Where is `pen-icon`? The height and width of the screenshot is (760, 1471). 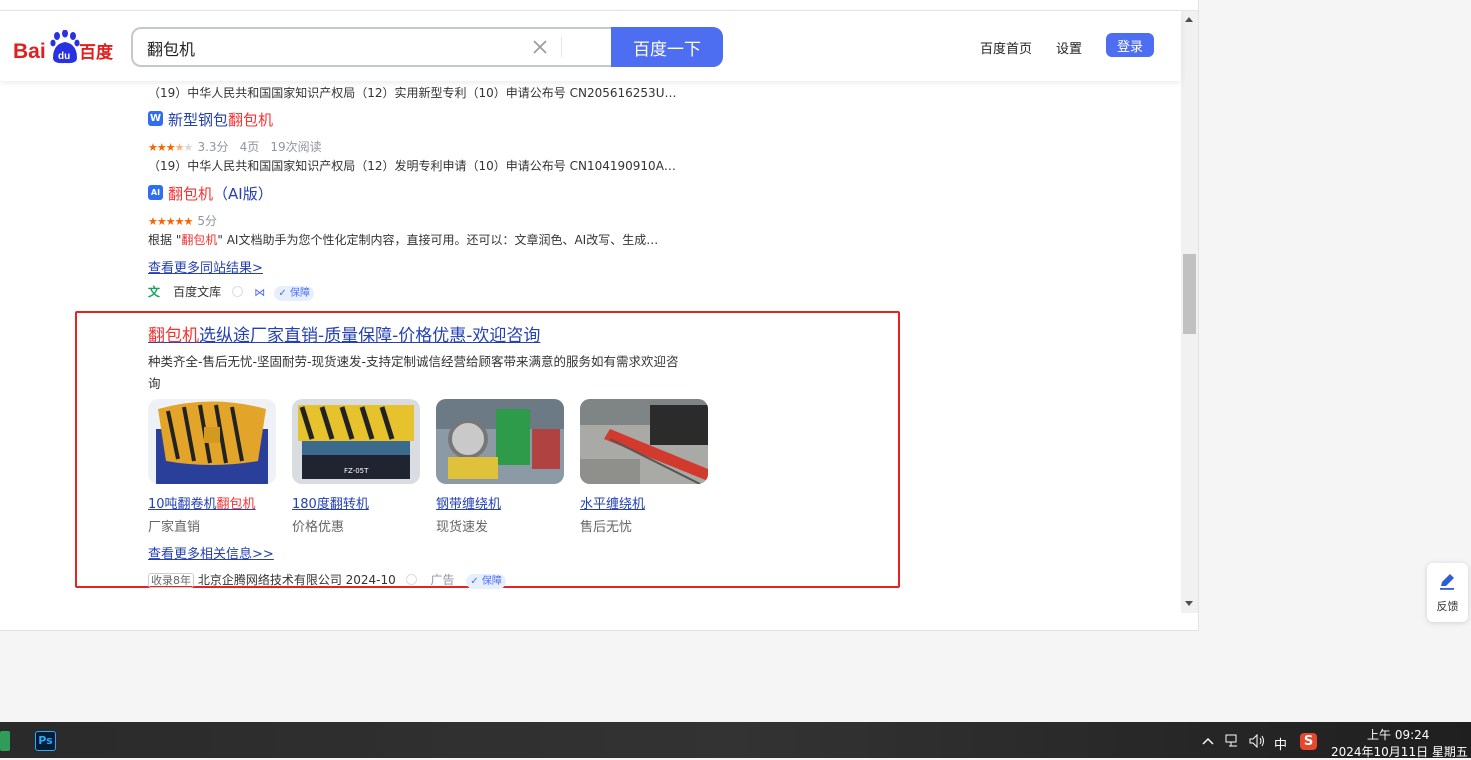 pen-icon is located at coordinates (1447, 582).